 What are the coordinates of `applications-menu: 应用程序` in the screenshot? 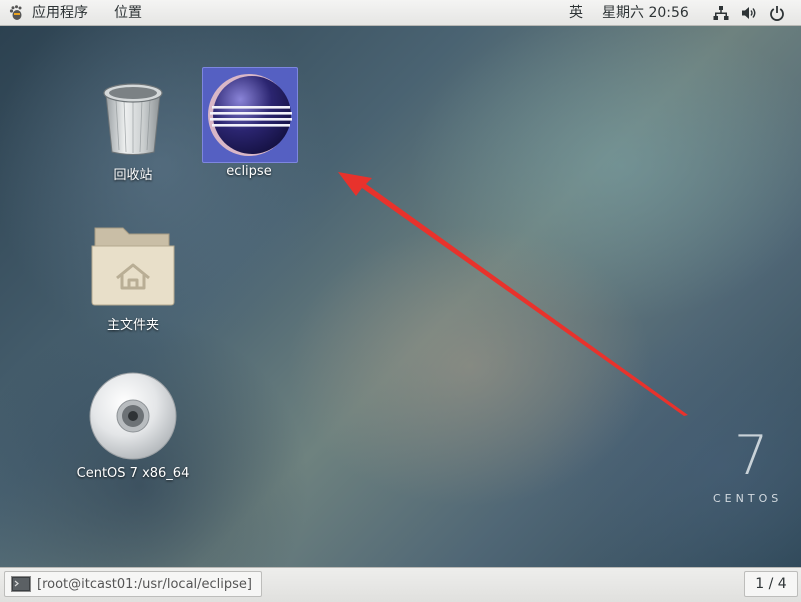 It's located at (48, 13).